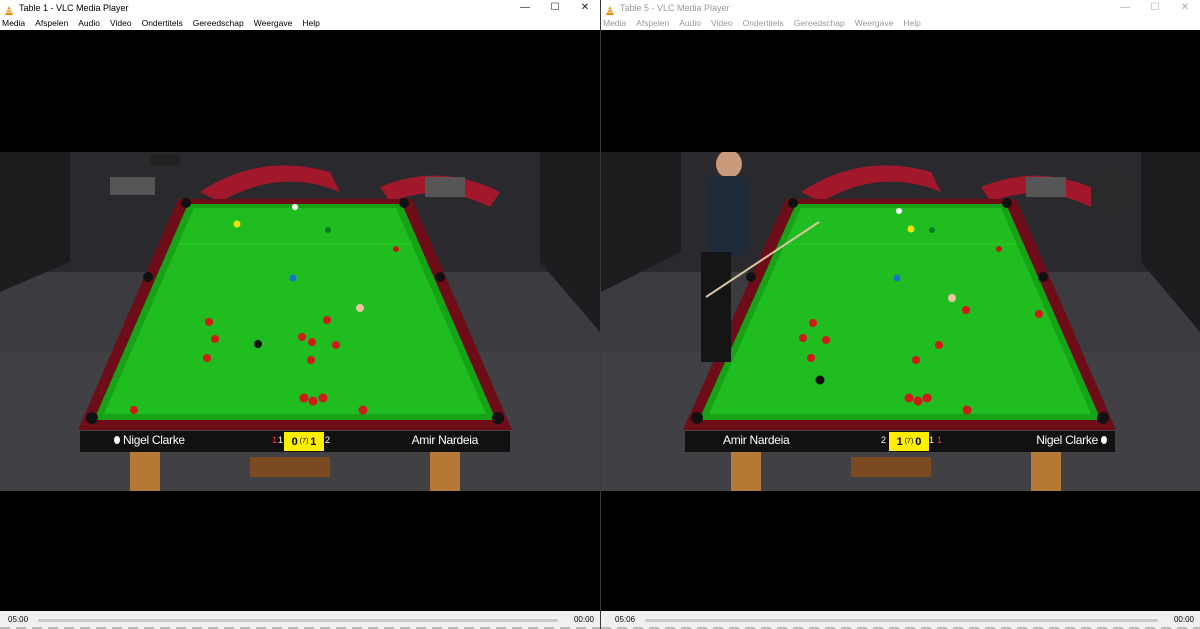  I want to click on frames-score-box: 1 (7) 0, so click(909, 441).